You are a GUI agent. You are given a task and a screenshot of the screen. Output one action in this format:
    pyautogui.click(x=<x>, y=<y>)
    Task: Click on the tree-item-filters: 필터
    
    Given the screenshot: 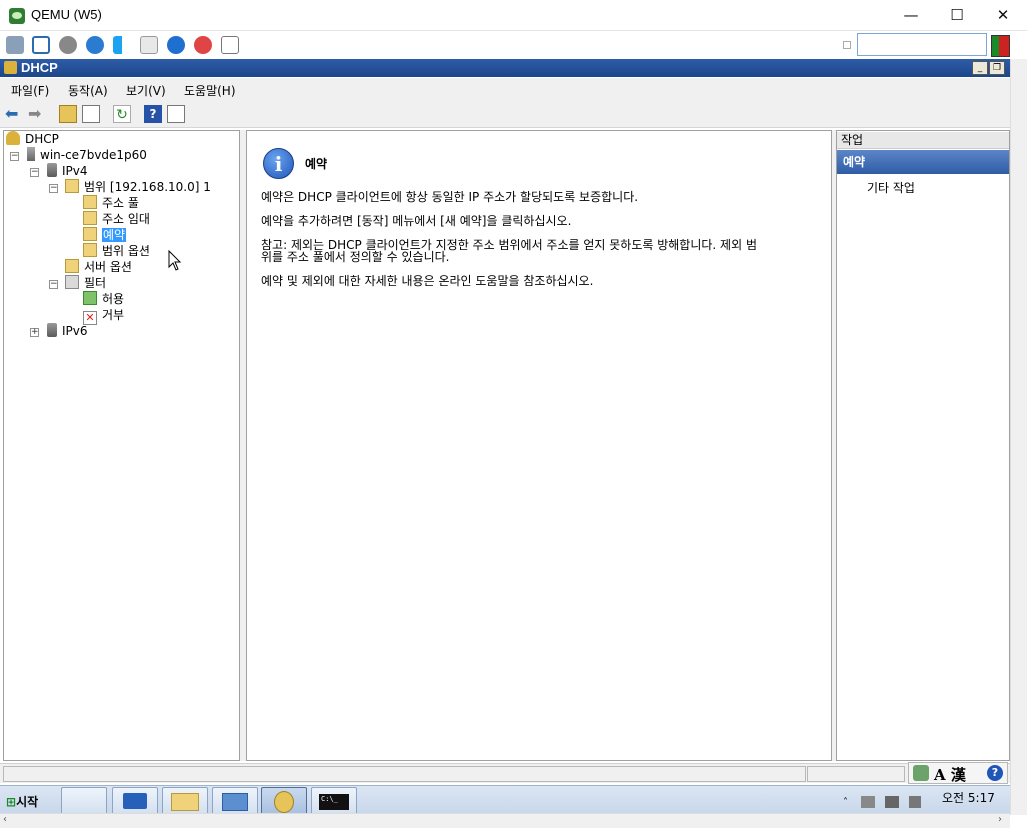 What is the action you would take?
    pyautogui.click(x=85, y=283)
    